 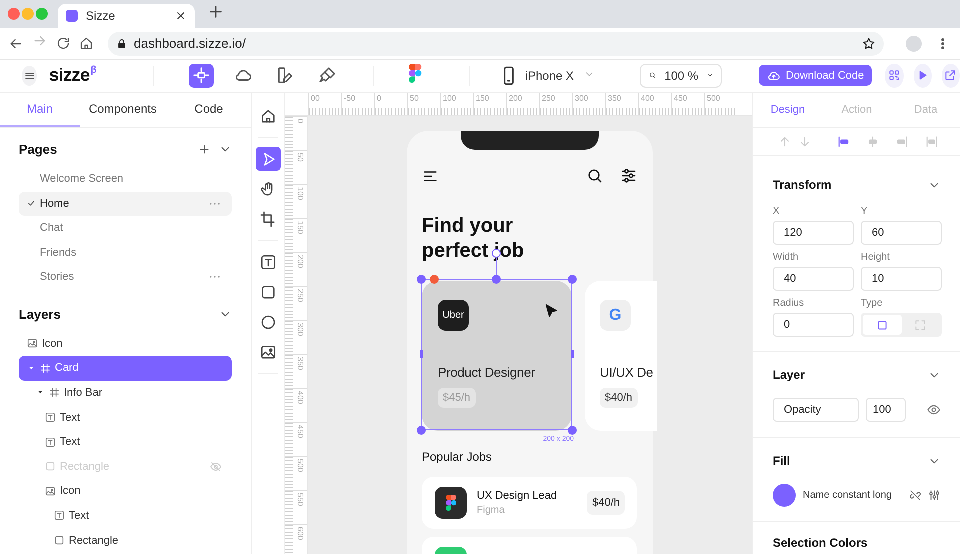 What do you see at coordinates (63, 43) in the screenshot?
I see `reload-icon` at bounding box center [63, 43].